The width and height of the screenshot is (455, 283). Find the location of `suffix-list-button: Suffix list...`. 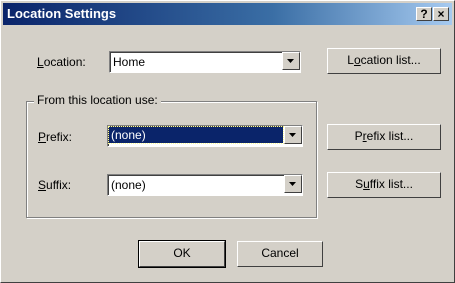

suffix-list-button: Suffix list... is located at coordinates (384, 185).